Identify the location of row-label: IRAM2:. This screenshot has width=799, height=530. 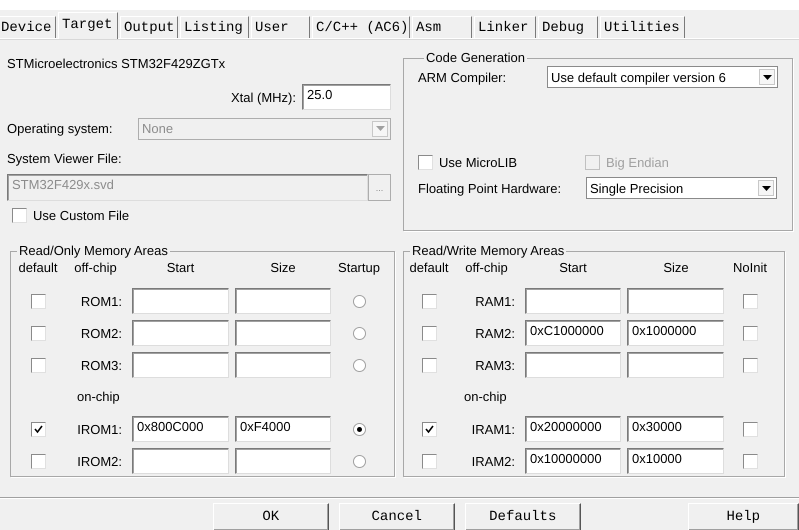
(493, 461).